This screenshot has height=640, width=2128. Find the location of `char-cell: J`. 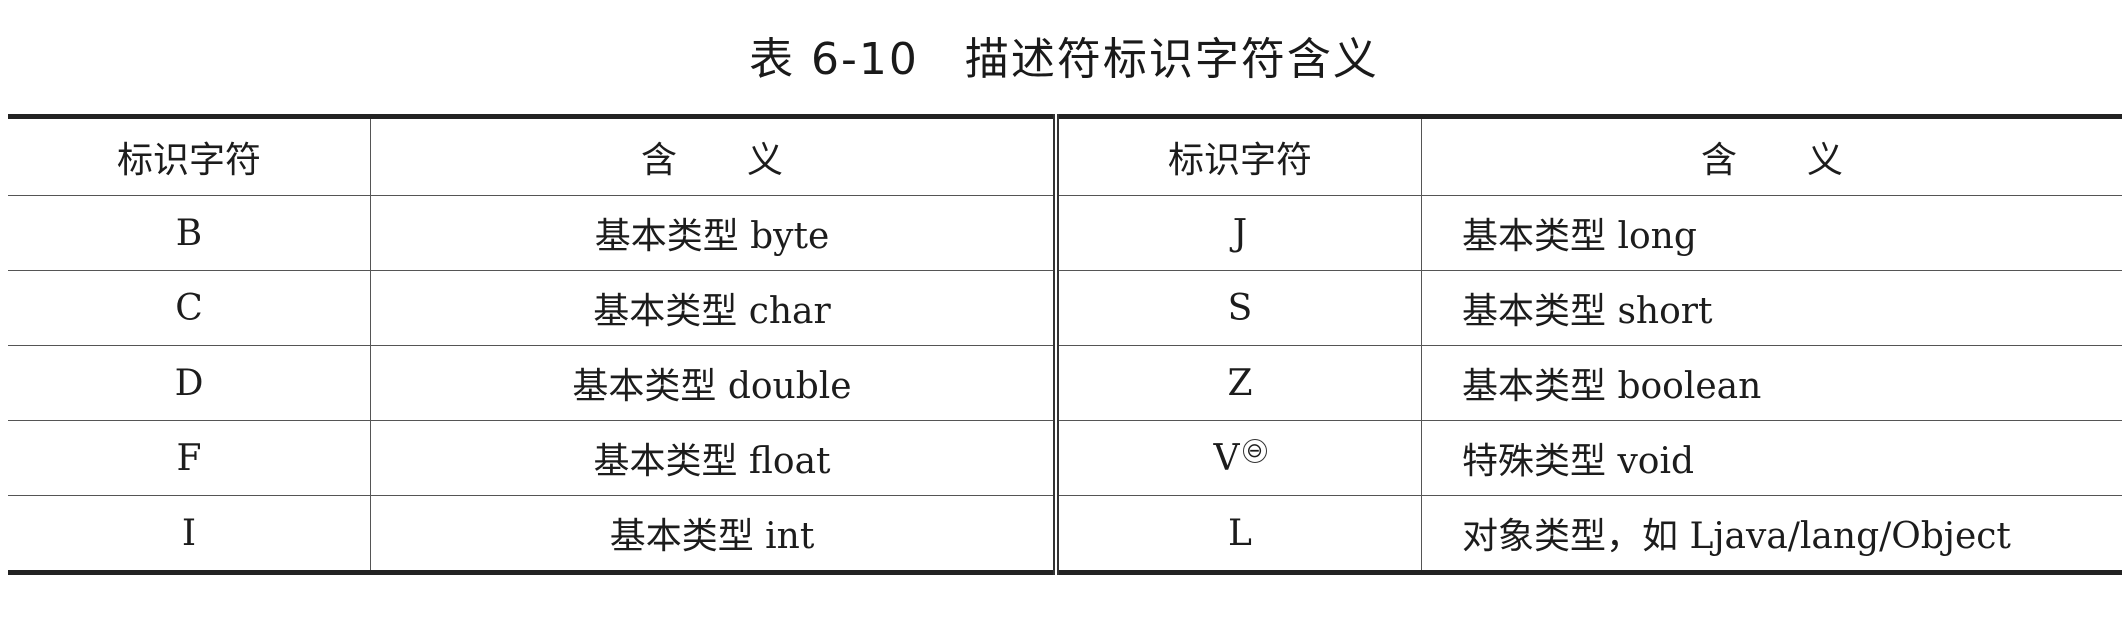

char-cell: J is located at coordinates (1237, 233).